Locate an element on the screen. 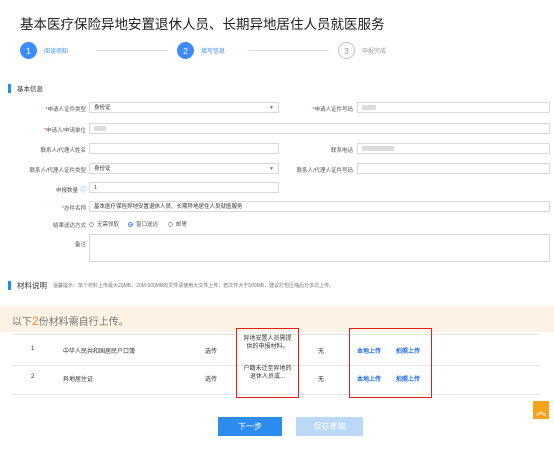  contact-phone-field is located at coordinates (453, 148).